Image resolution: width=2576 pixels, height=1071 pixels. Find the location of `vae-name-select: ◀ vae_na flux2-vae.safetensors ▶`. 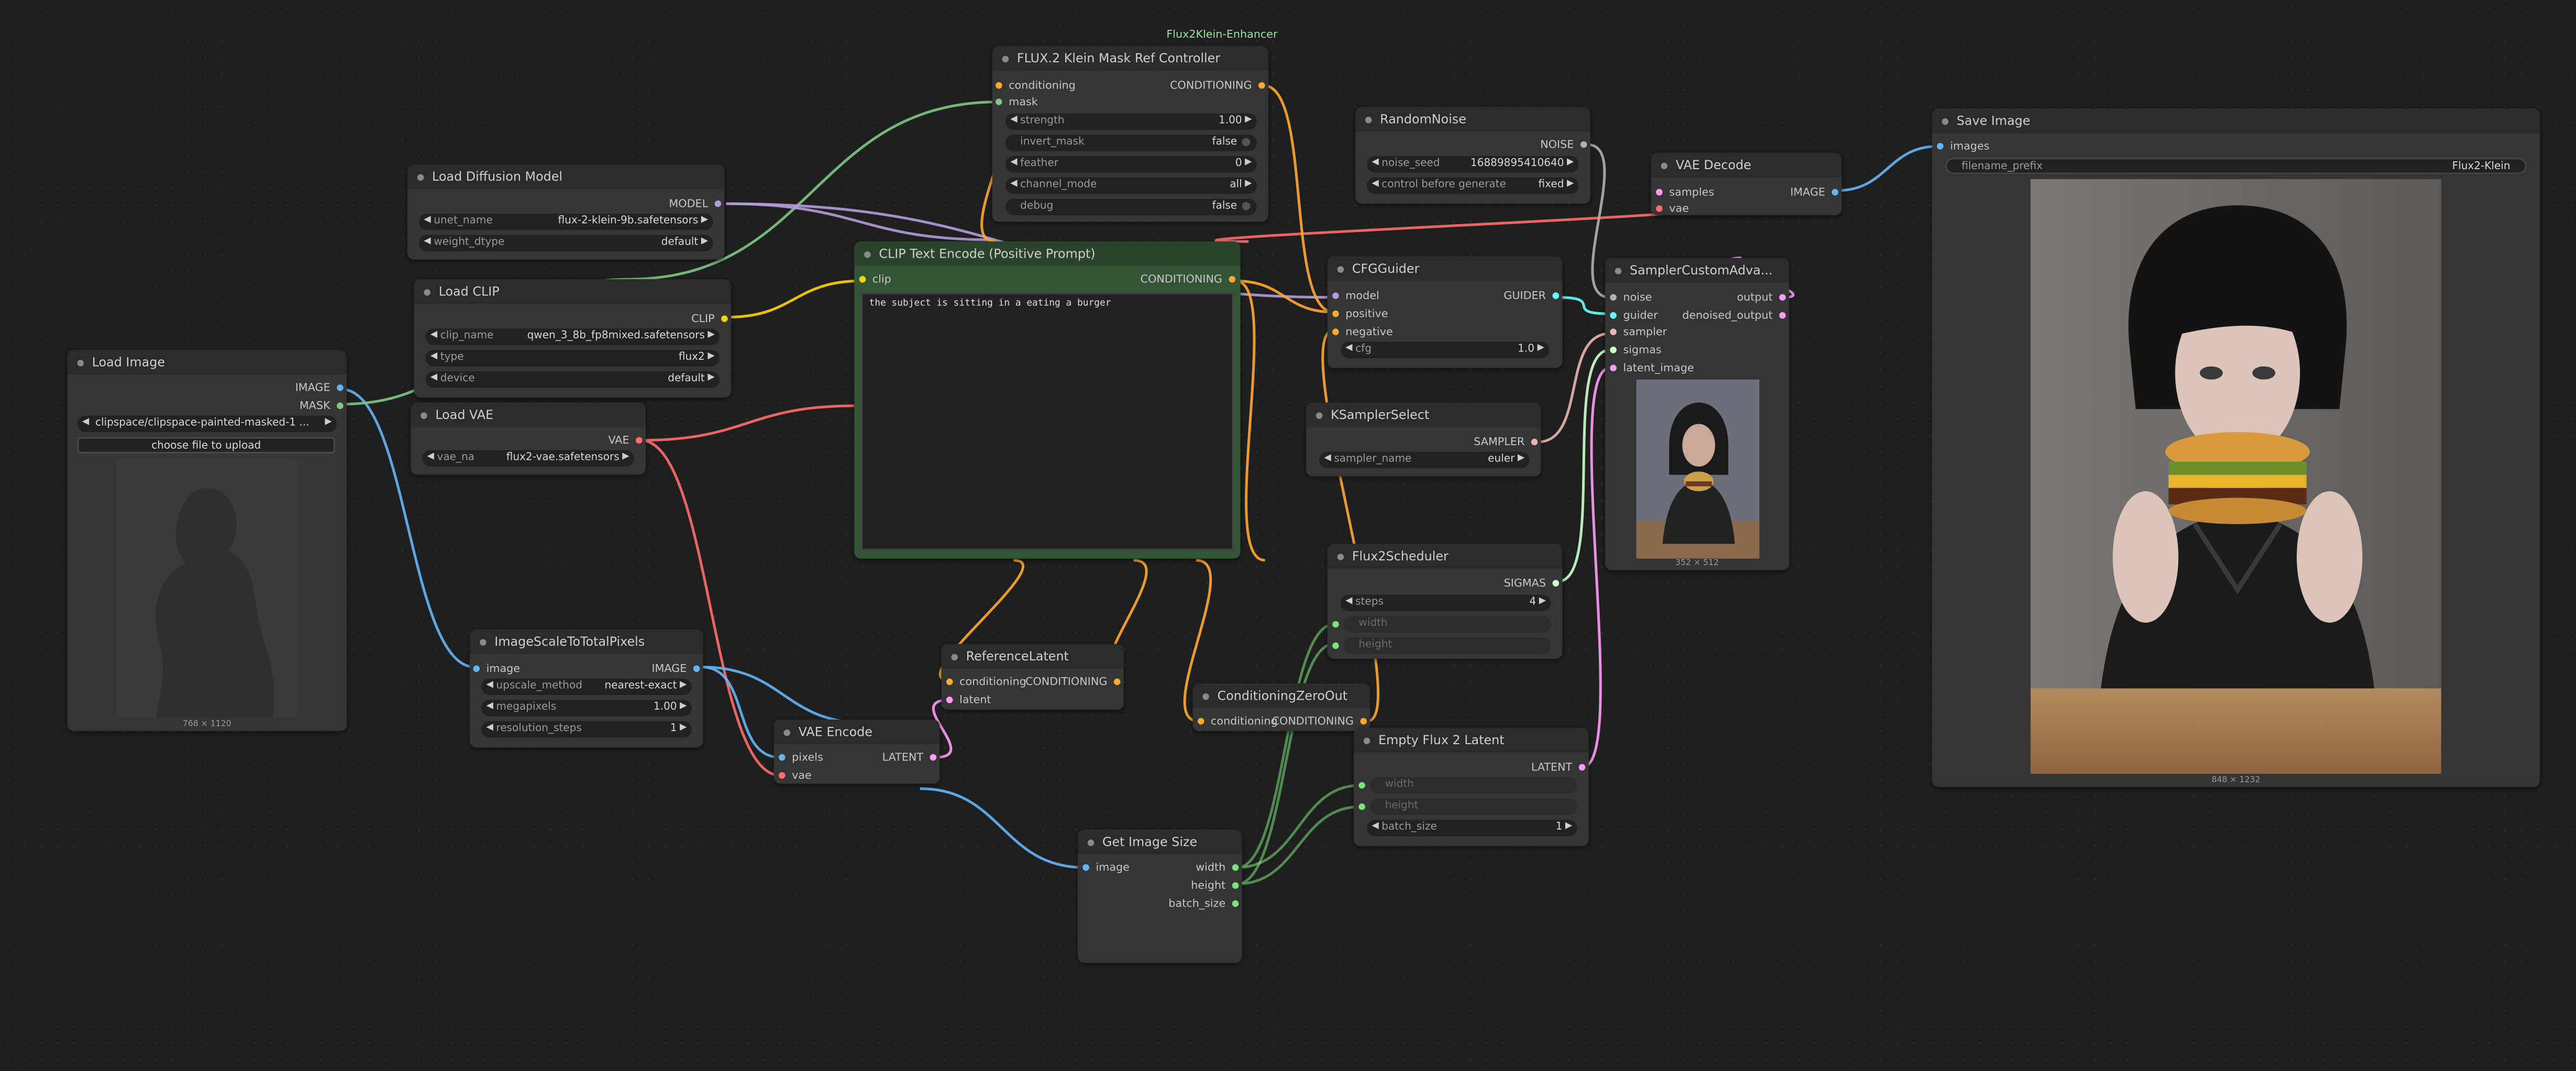

vae-name-select: ◀ vae_na flux2-vae.safetensors ▶ is located at coordinates (528, 458).